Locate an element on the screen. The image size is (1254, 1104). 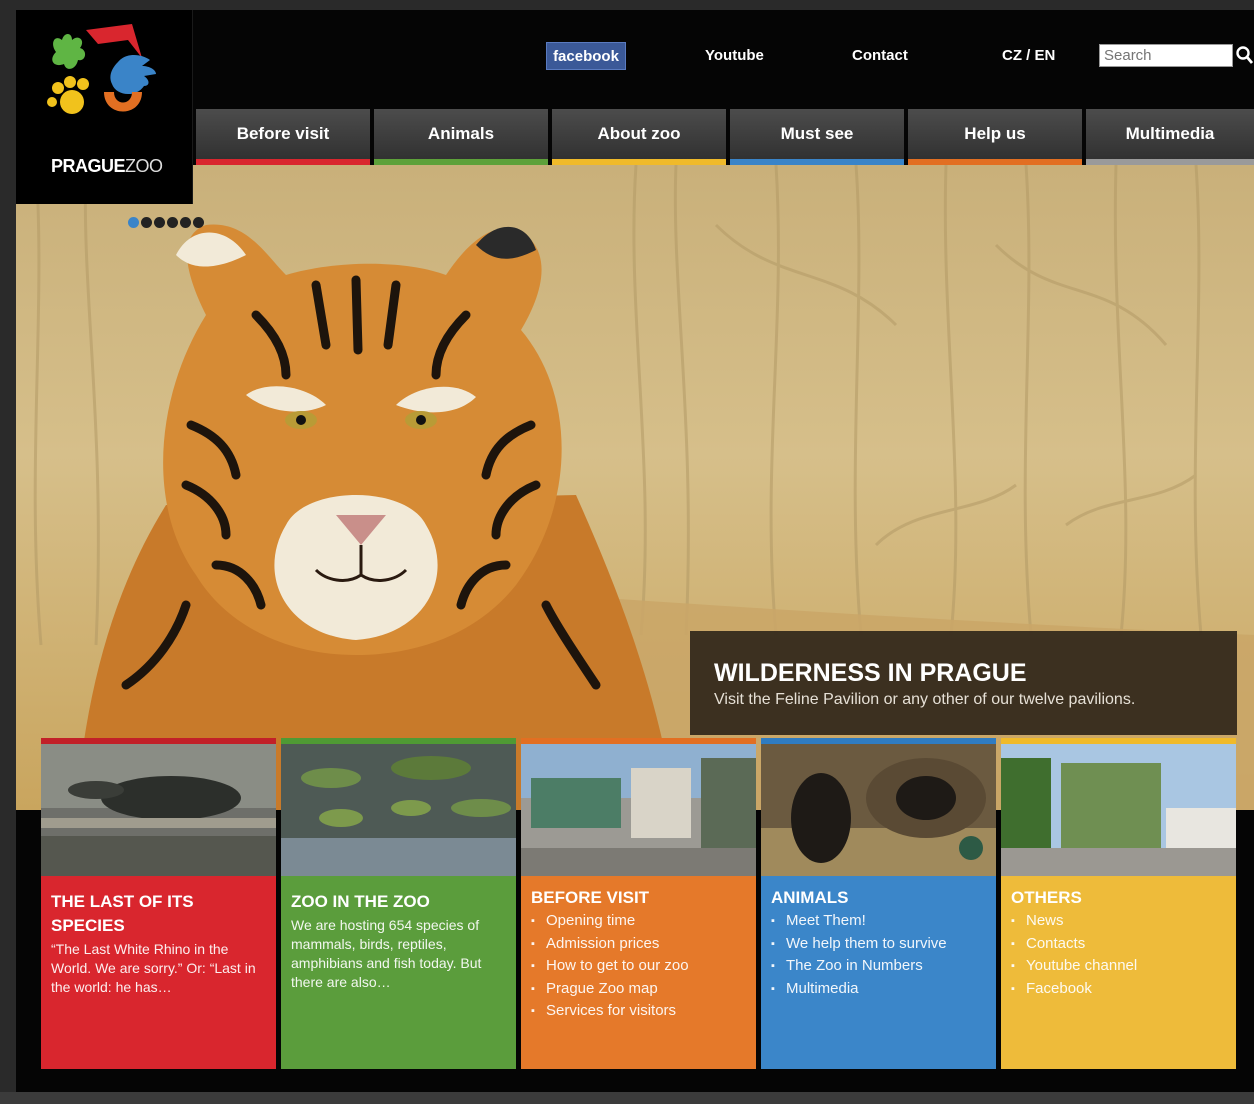
youtube-link: Youtube is located at coordinates (734, 56).